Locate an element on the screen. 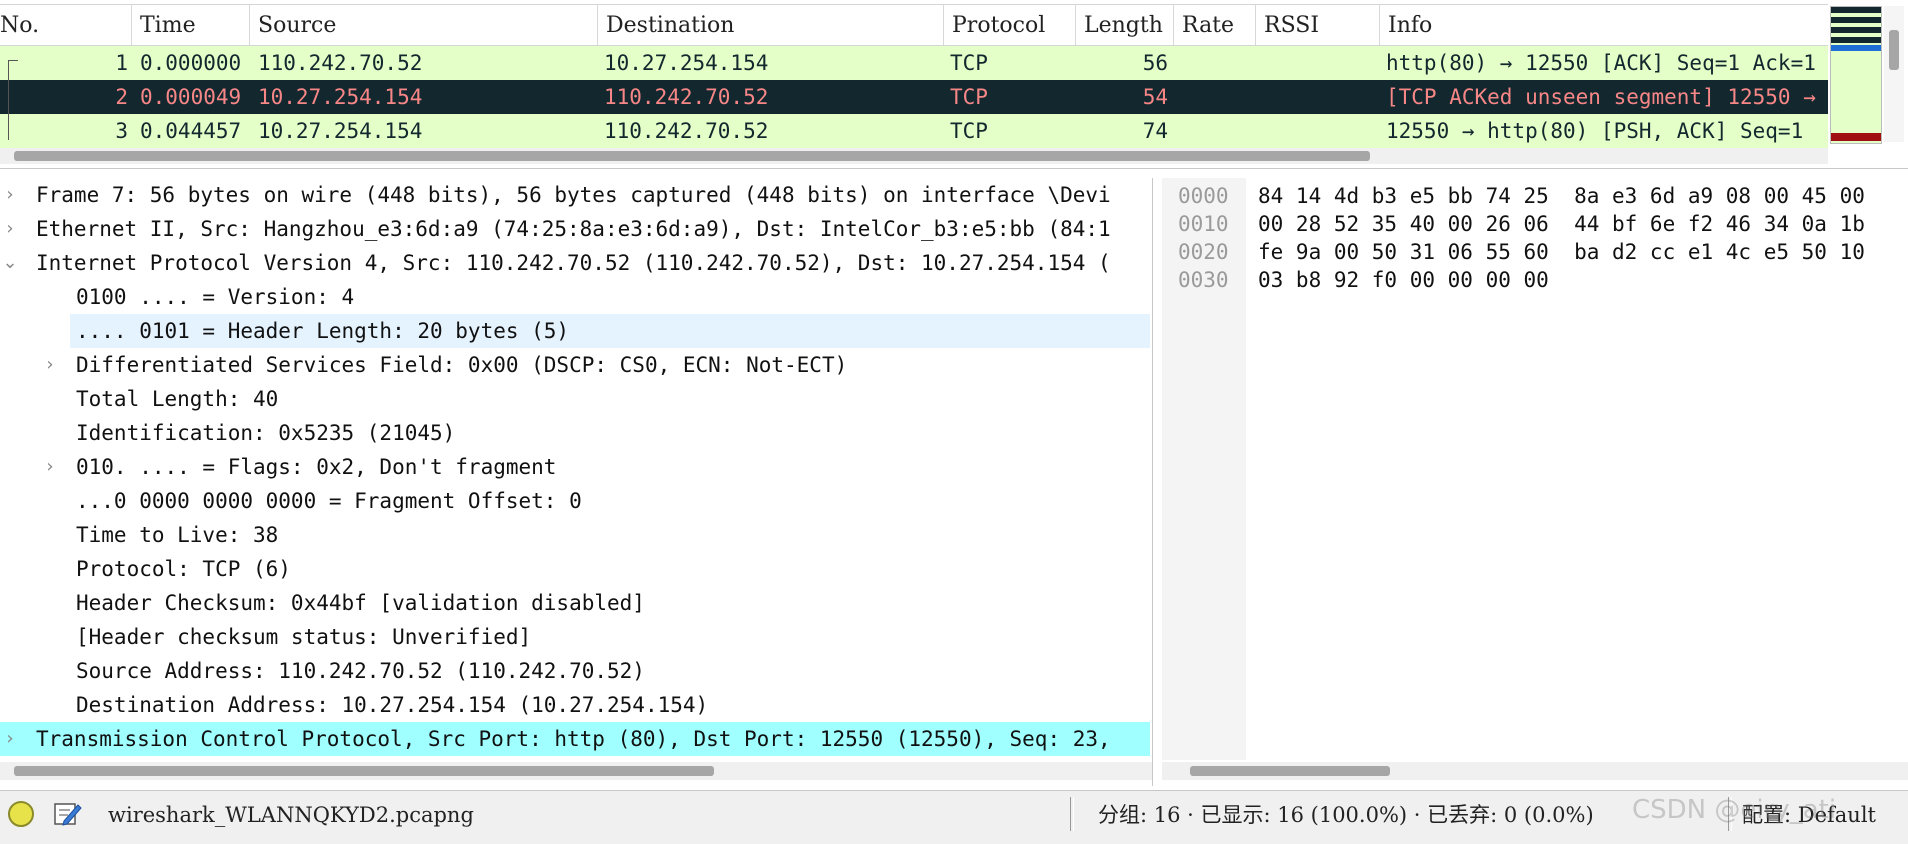 The width and height of the screenshot is (1908, 844). packet-info: http(80) → 12550 [ACK] Seq=1 Ack=1 is located at coordinates (1601, 63).